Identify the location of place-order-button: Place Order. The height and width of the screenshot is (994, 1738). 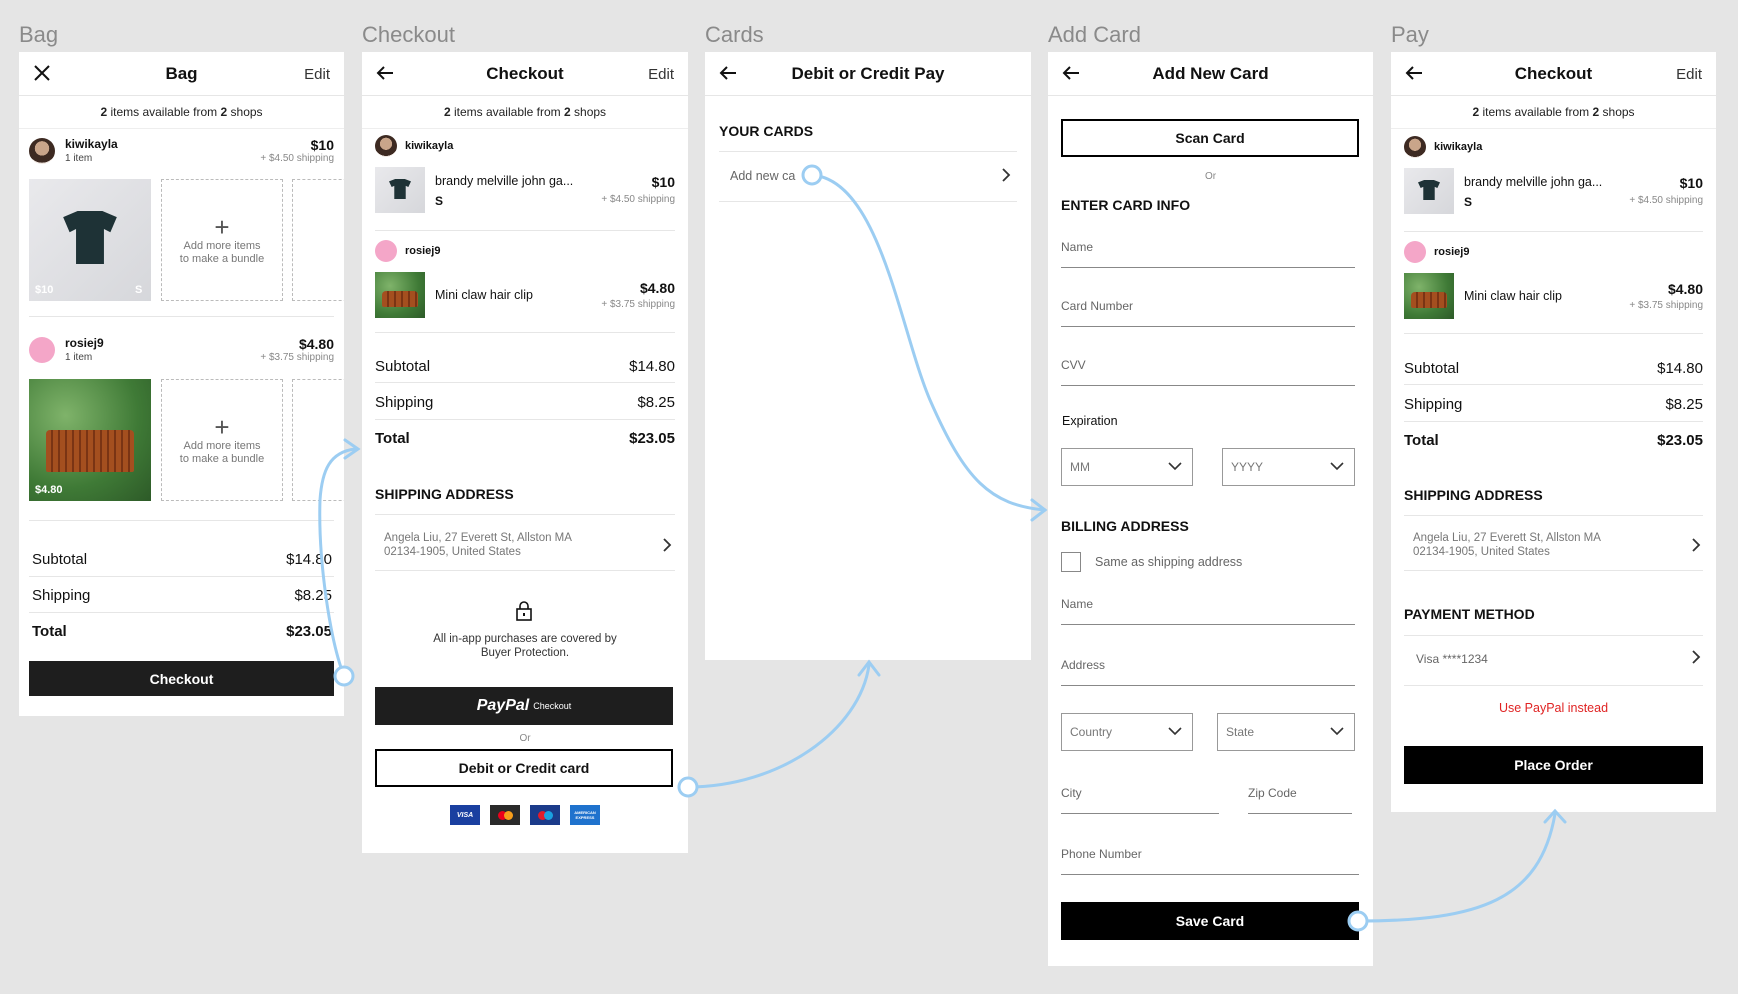
(1553, 765).